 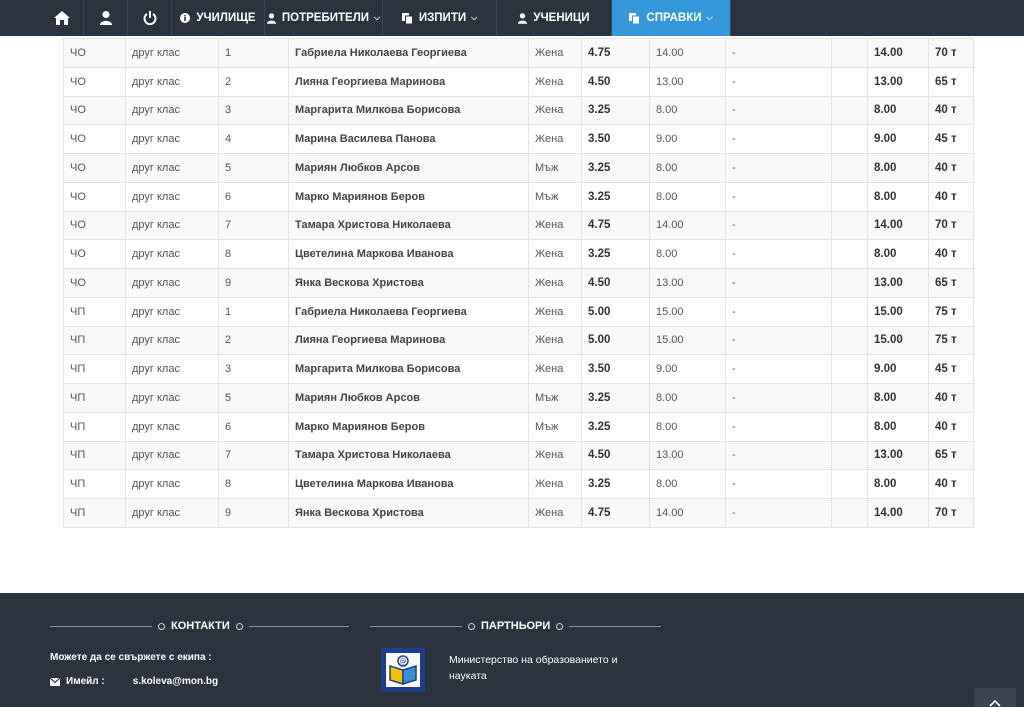 What do you see at coordinates (62, 18) in the screenshot?
I see `home-button` at bounding box center [62, 18].